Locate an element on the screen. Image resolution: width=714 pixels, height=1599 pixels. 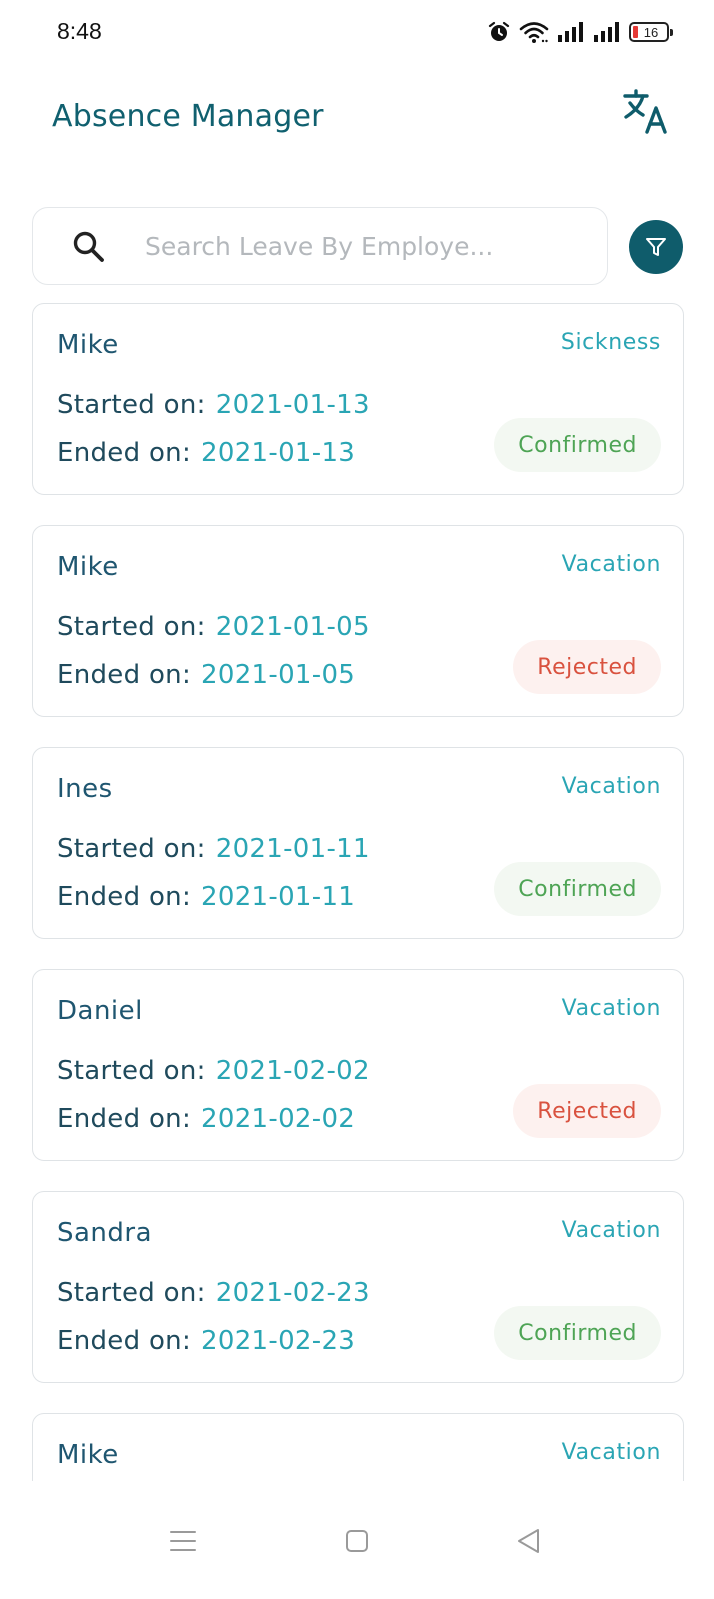
translate-icon is located at coordinates (645, 111).